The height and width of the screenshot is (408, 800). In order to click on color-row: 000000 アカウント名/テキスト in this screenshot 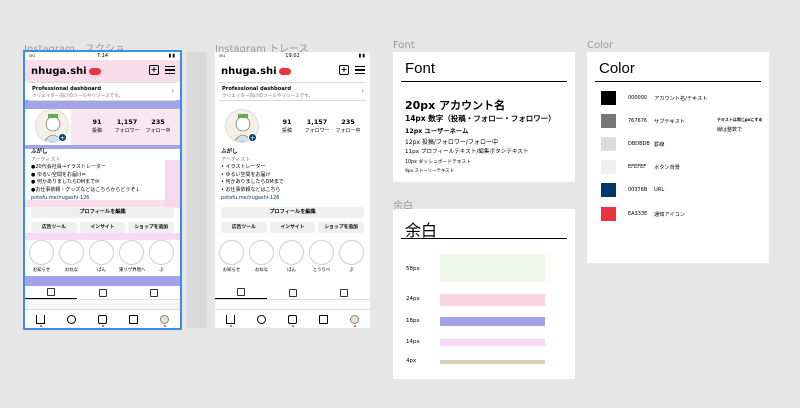, I will do `click(654, 98)`.